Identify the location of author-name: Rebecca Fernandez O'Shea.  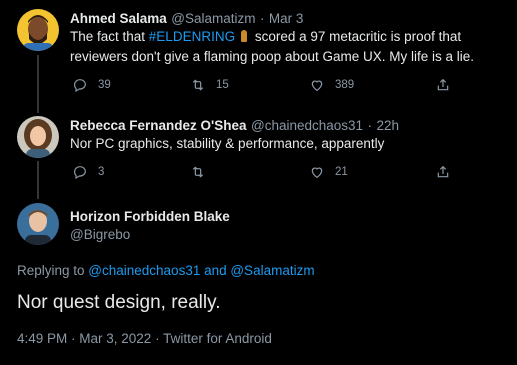
(158, 125).